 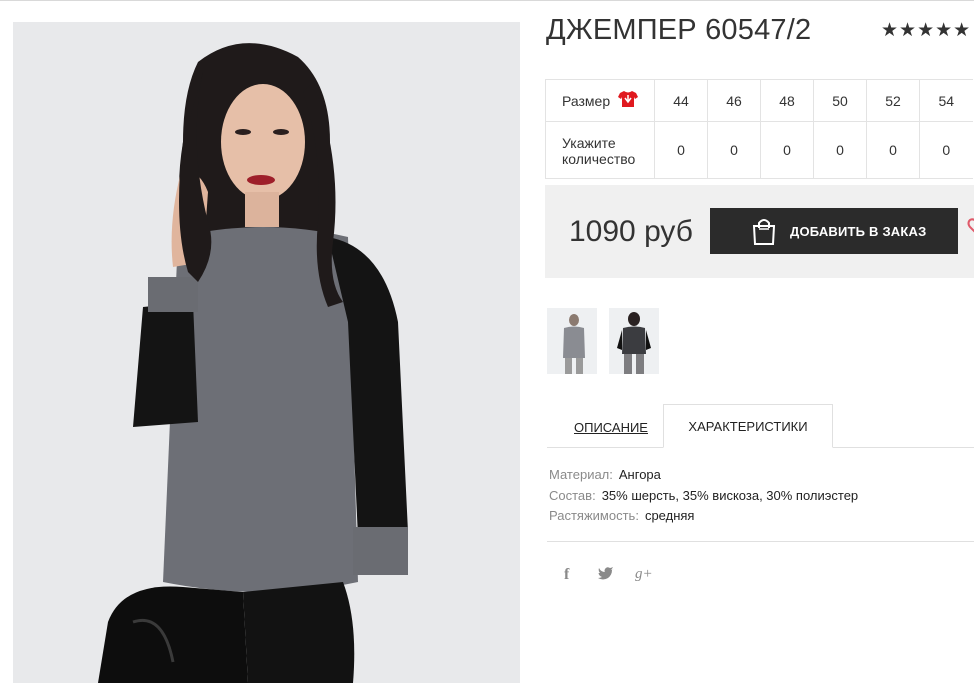 I want to click on size-cell: 50, so click(x=840, y=100).